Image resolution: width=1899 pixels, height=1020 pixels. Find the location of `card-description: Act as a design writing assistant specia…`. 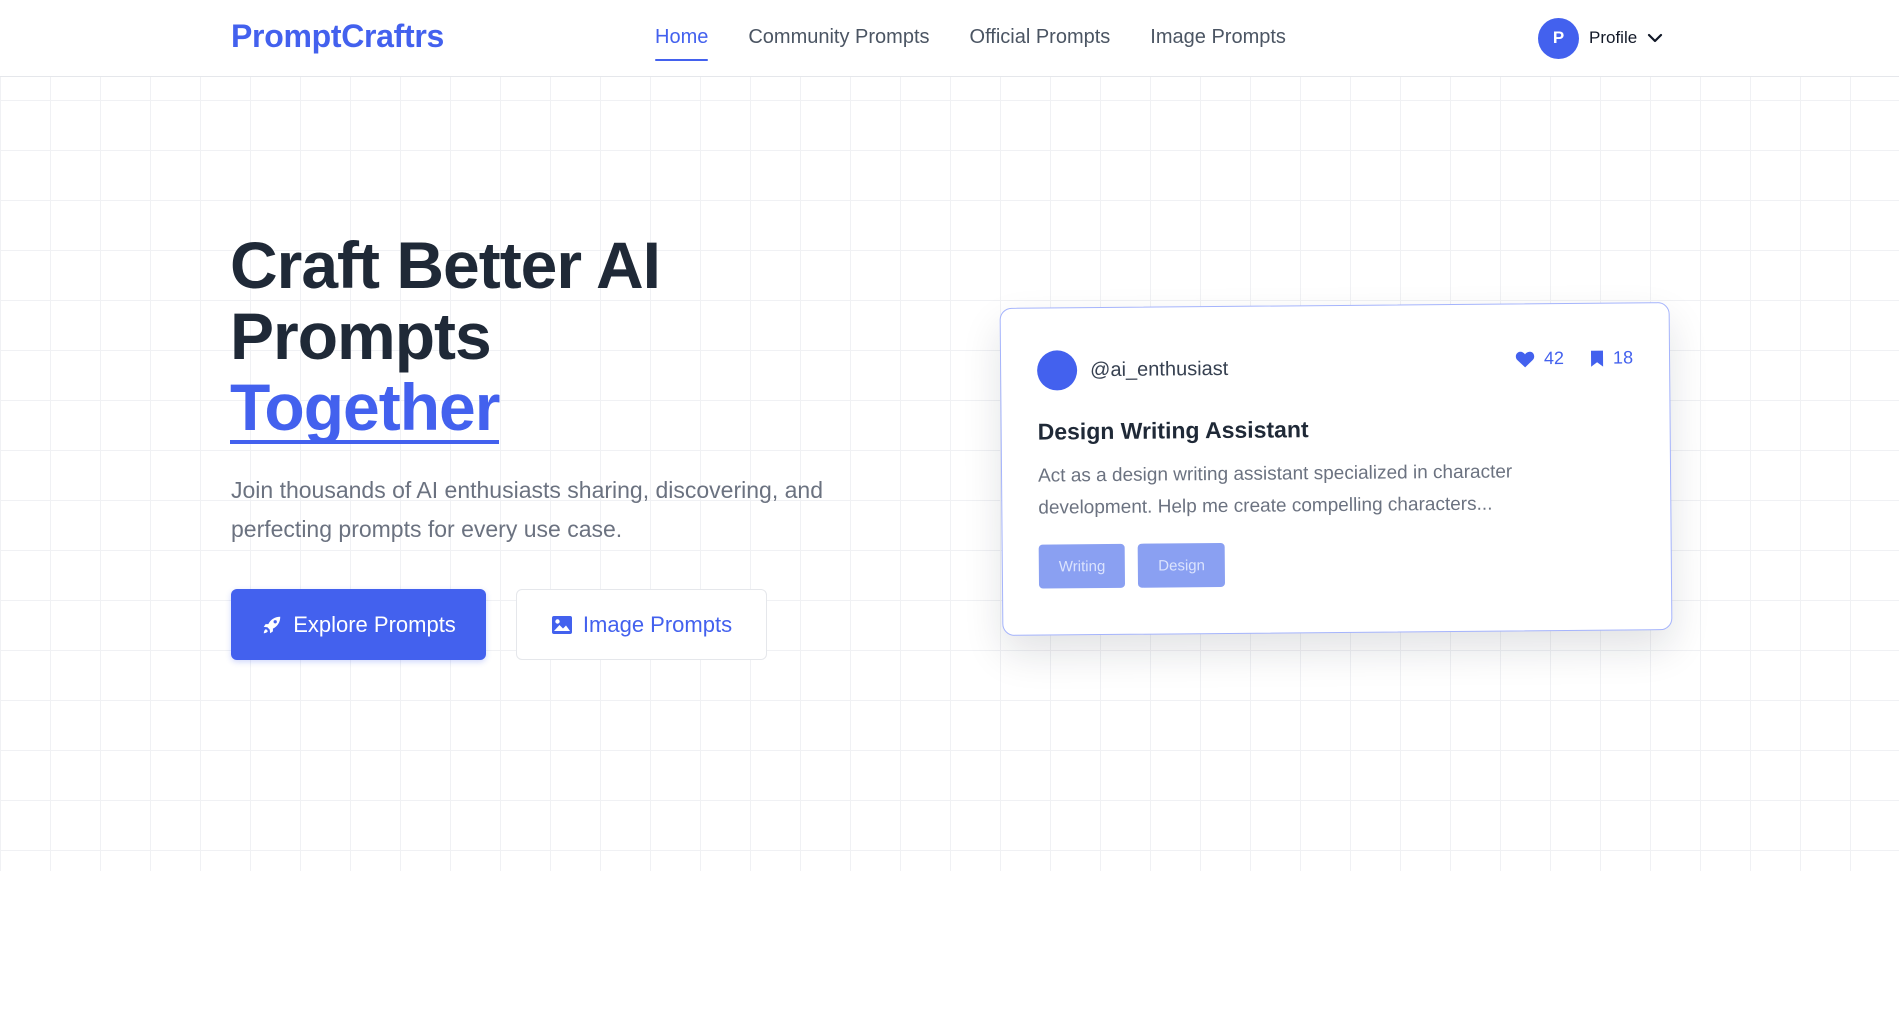

card-description: Act as a design writing assistant specia… is located at coordinates (1275, 490).